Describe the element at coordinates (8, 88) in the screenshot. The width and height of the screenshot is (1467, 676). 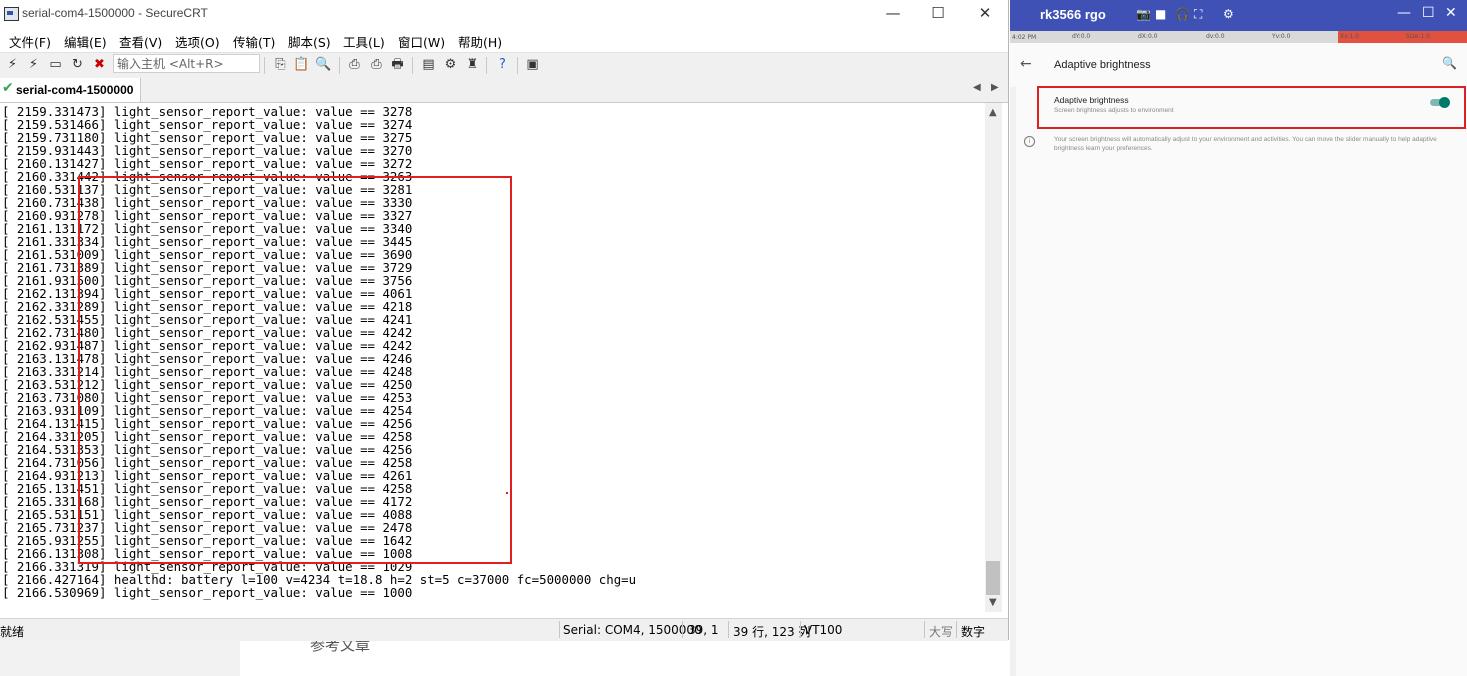
I see `connected-check-icon: ✔` at that location.